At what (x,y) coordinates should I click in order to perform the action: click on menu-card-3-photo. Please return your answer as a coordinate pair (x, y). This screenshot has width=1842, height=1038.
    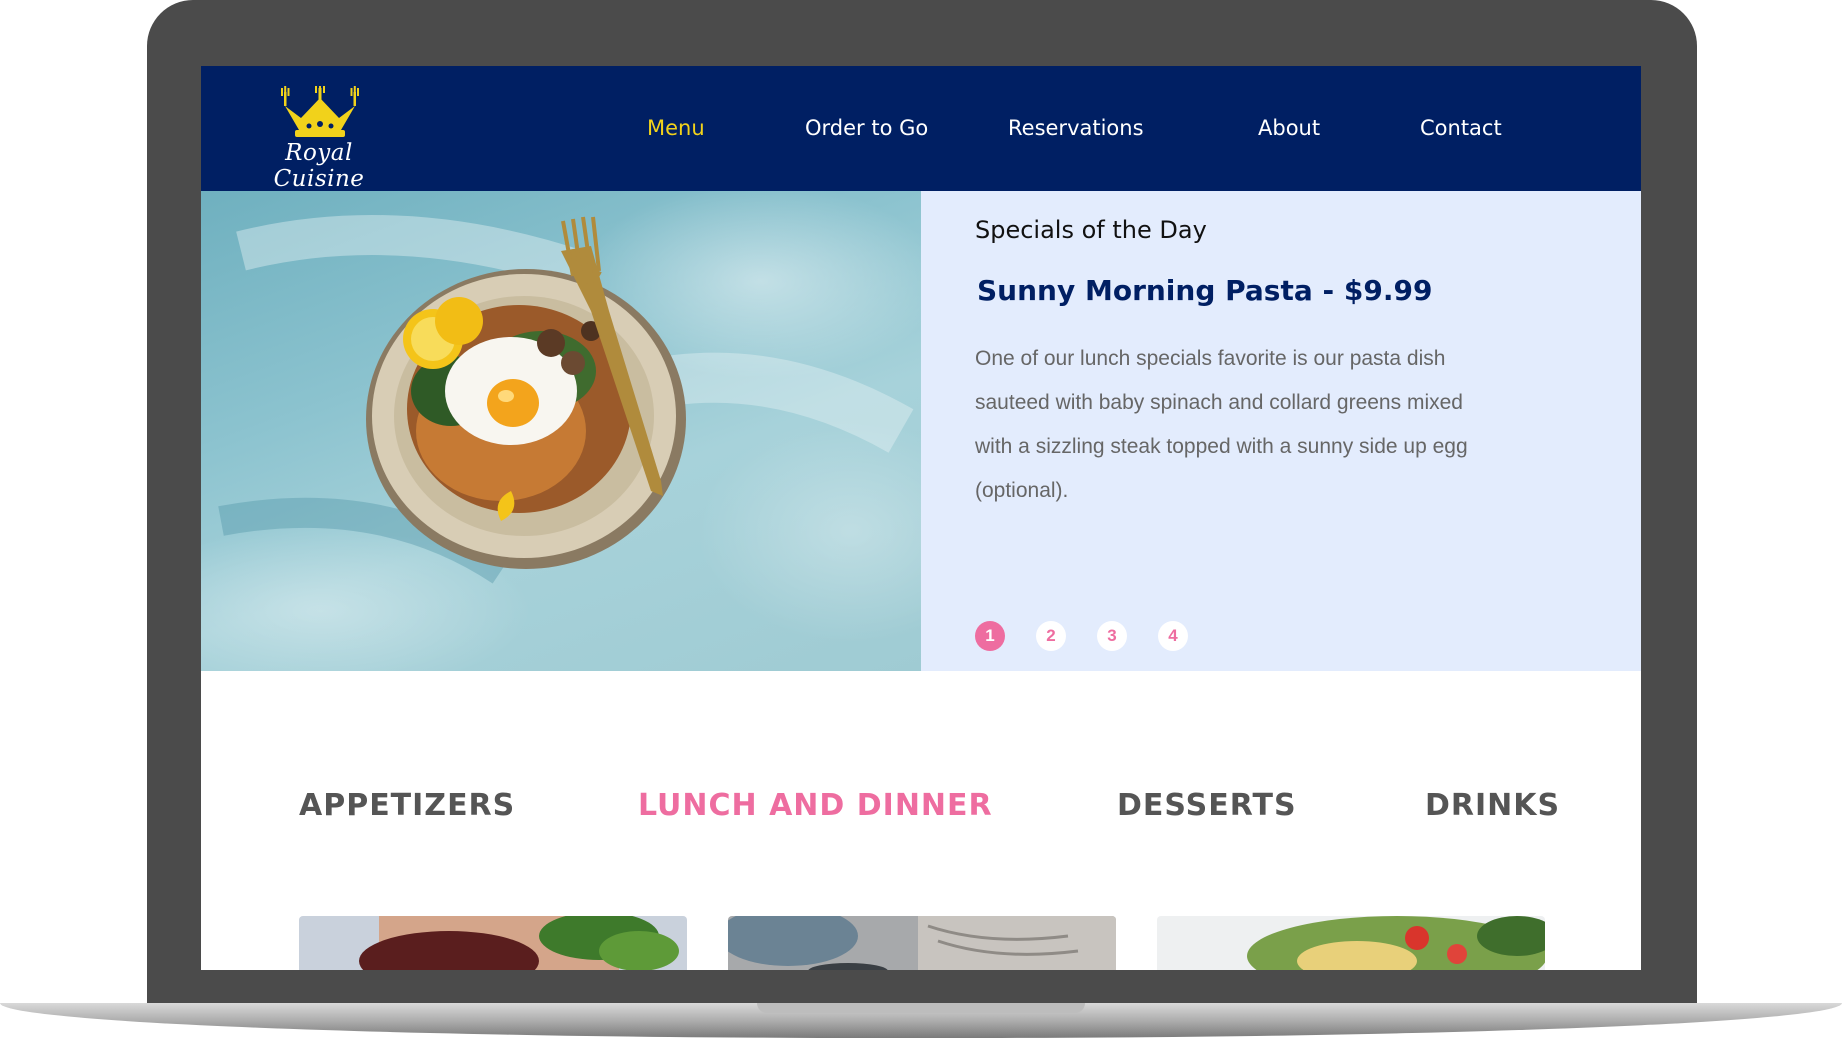
    Looking at the image, I should click on (1351, 943).